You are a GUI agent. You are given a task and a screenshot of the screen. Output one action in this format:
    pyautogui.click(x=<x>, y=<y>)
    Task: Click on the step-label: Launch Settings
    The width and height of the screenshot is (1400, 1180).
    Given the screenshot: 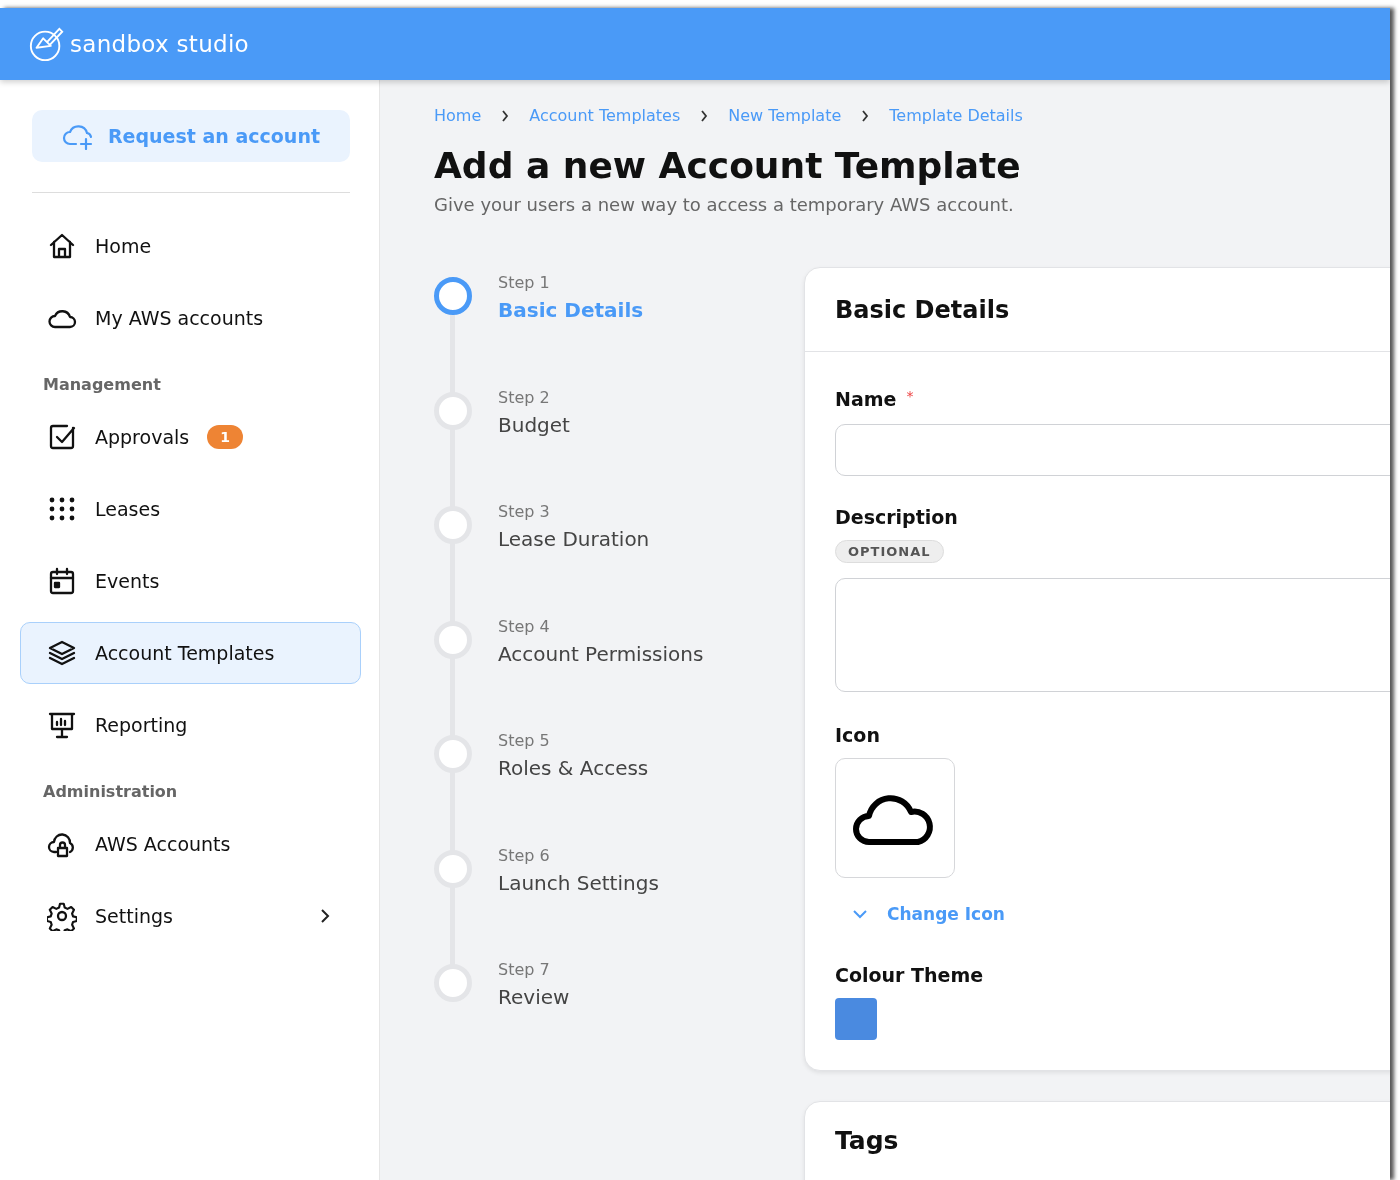 What is the action you would take?
    pyautogui.click(x=578, y=882)
    